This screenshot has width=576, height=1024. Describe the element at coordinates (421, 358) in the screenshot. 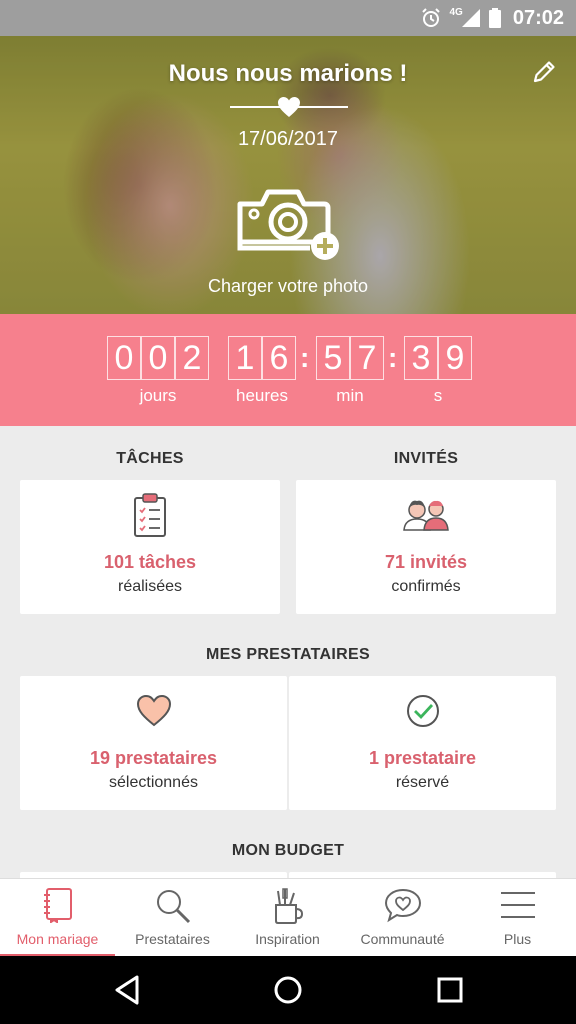

I see `sec-digit-1: 3` at that location.